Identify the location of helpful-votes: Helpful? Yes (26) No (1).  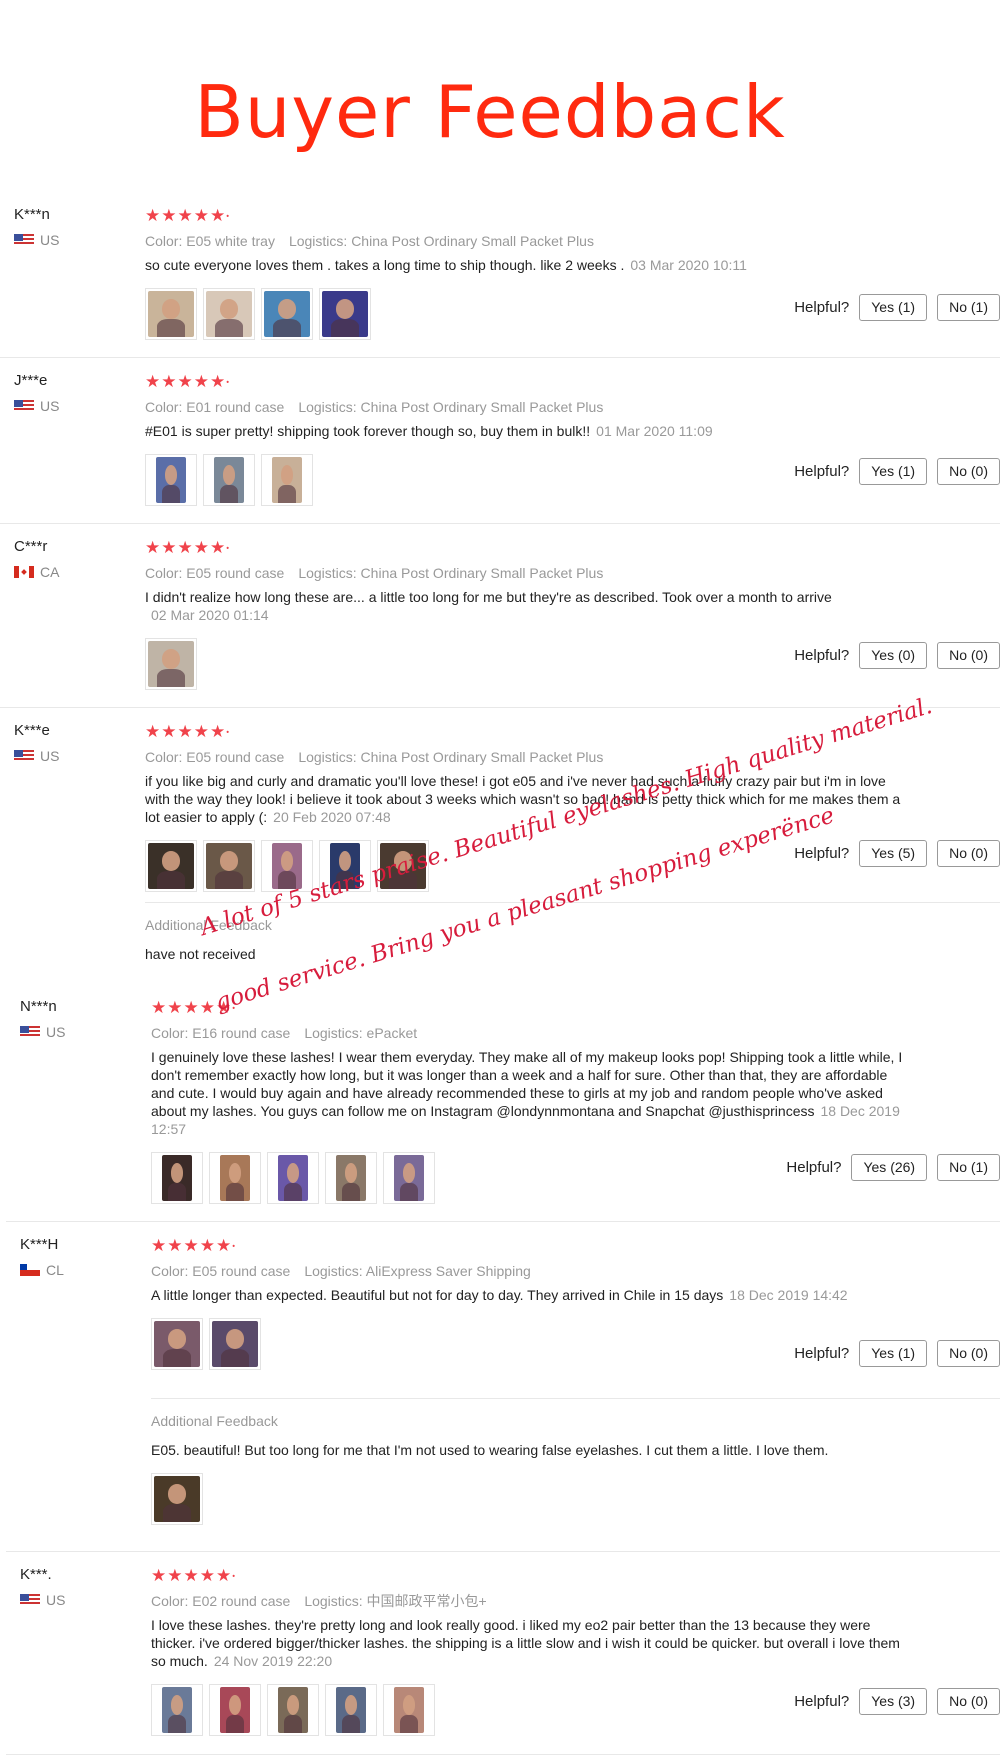
(893, 1167).